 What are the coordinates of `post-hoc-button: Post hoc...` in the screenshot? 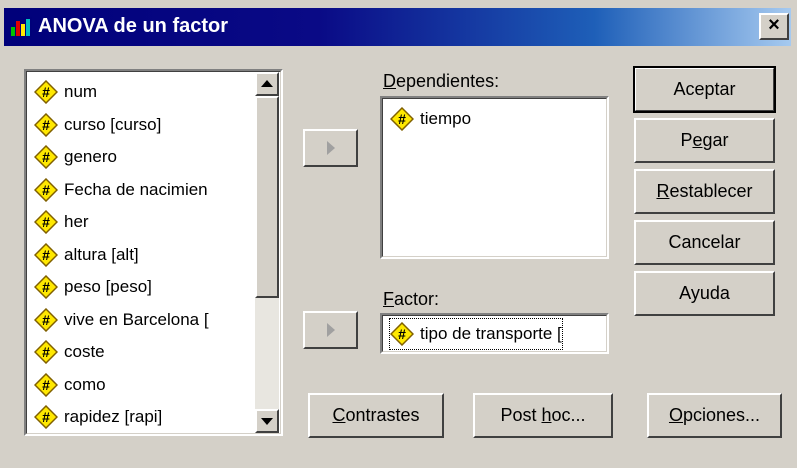 It's located at (543, 415).